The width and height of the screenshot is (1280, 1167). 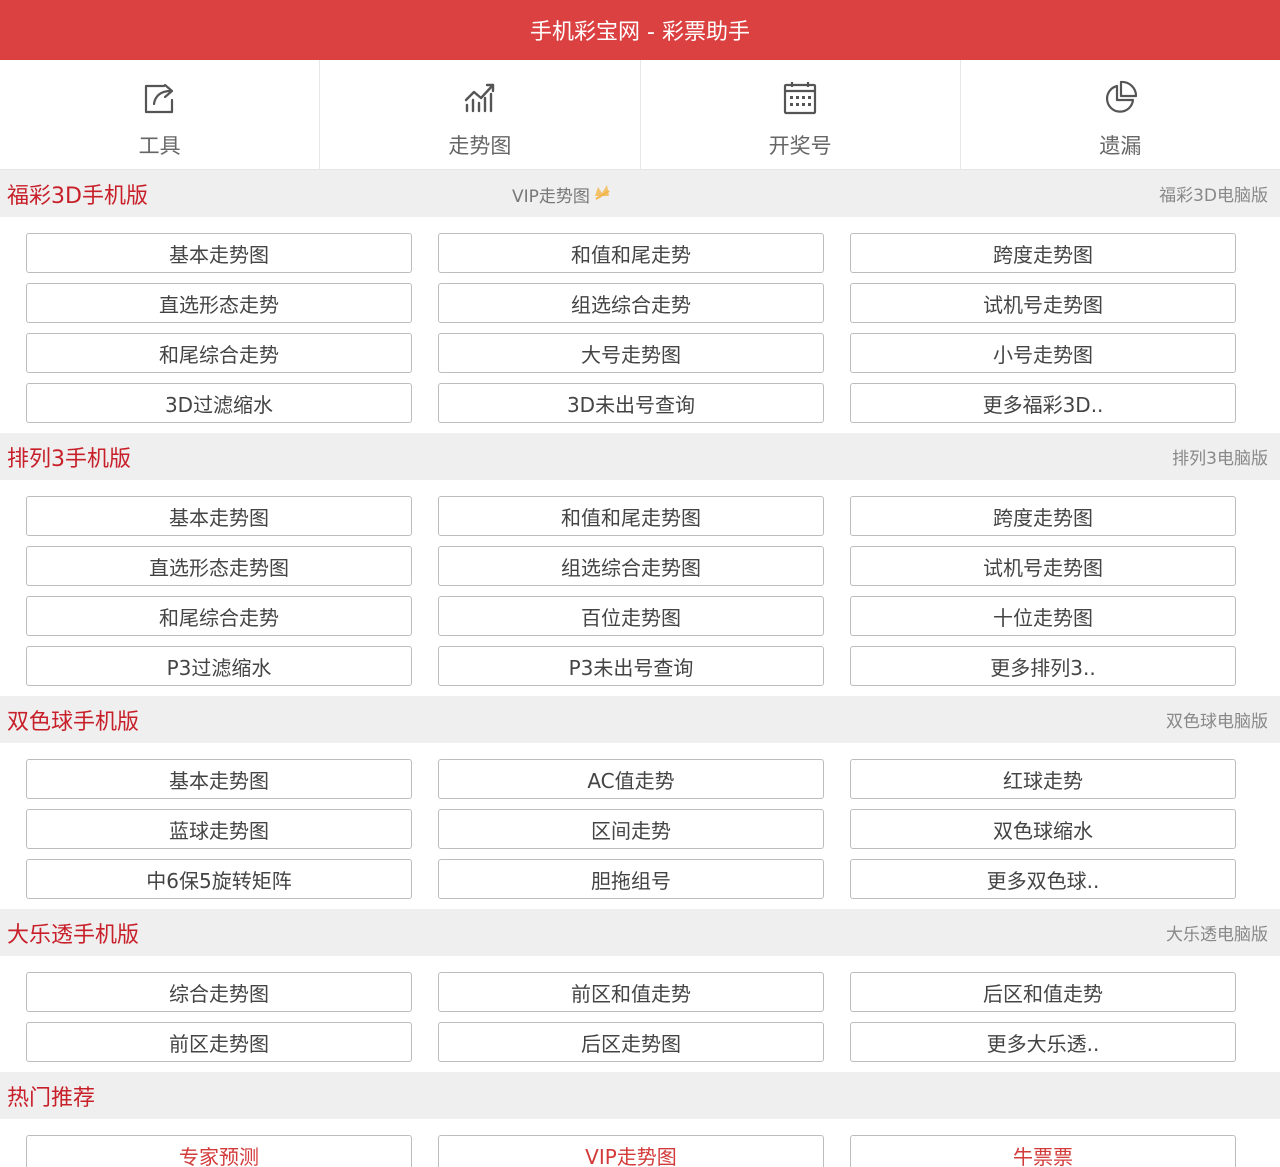 What do you see at coordinates (219, 879) in the screenshot?
I see `grid-button: 中6保5旋转矩阵` at bounding box center [219, 879].